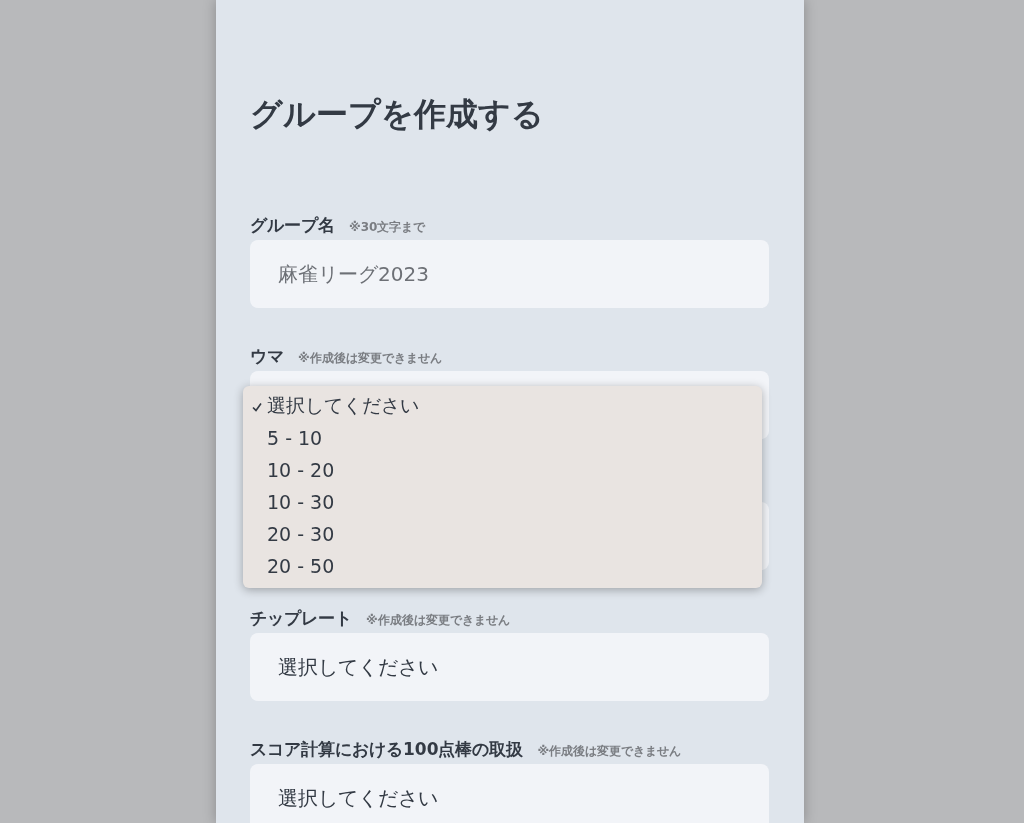  What do you see at coordinates (387, 227) in the screenshot?
I see `field-note: ※30文字まで` at bounding box center [387, 227].